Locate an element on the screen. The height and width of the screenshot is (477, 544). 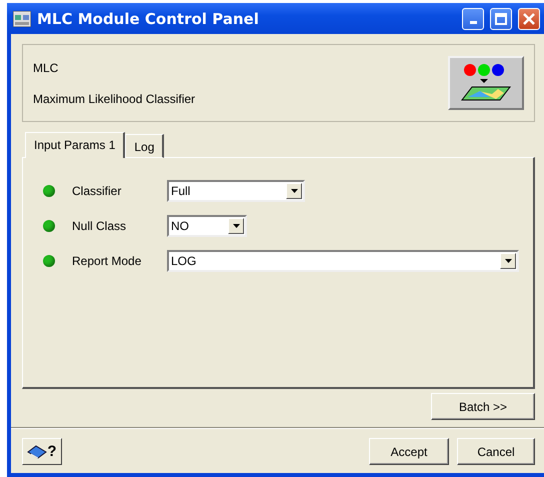
classifier-button is located at coordinates (486, 83).